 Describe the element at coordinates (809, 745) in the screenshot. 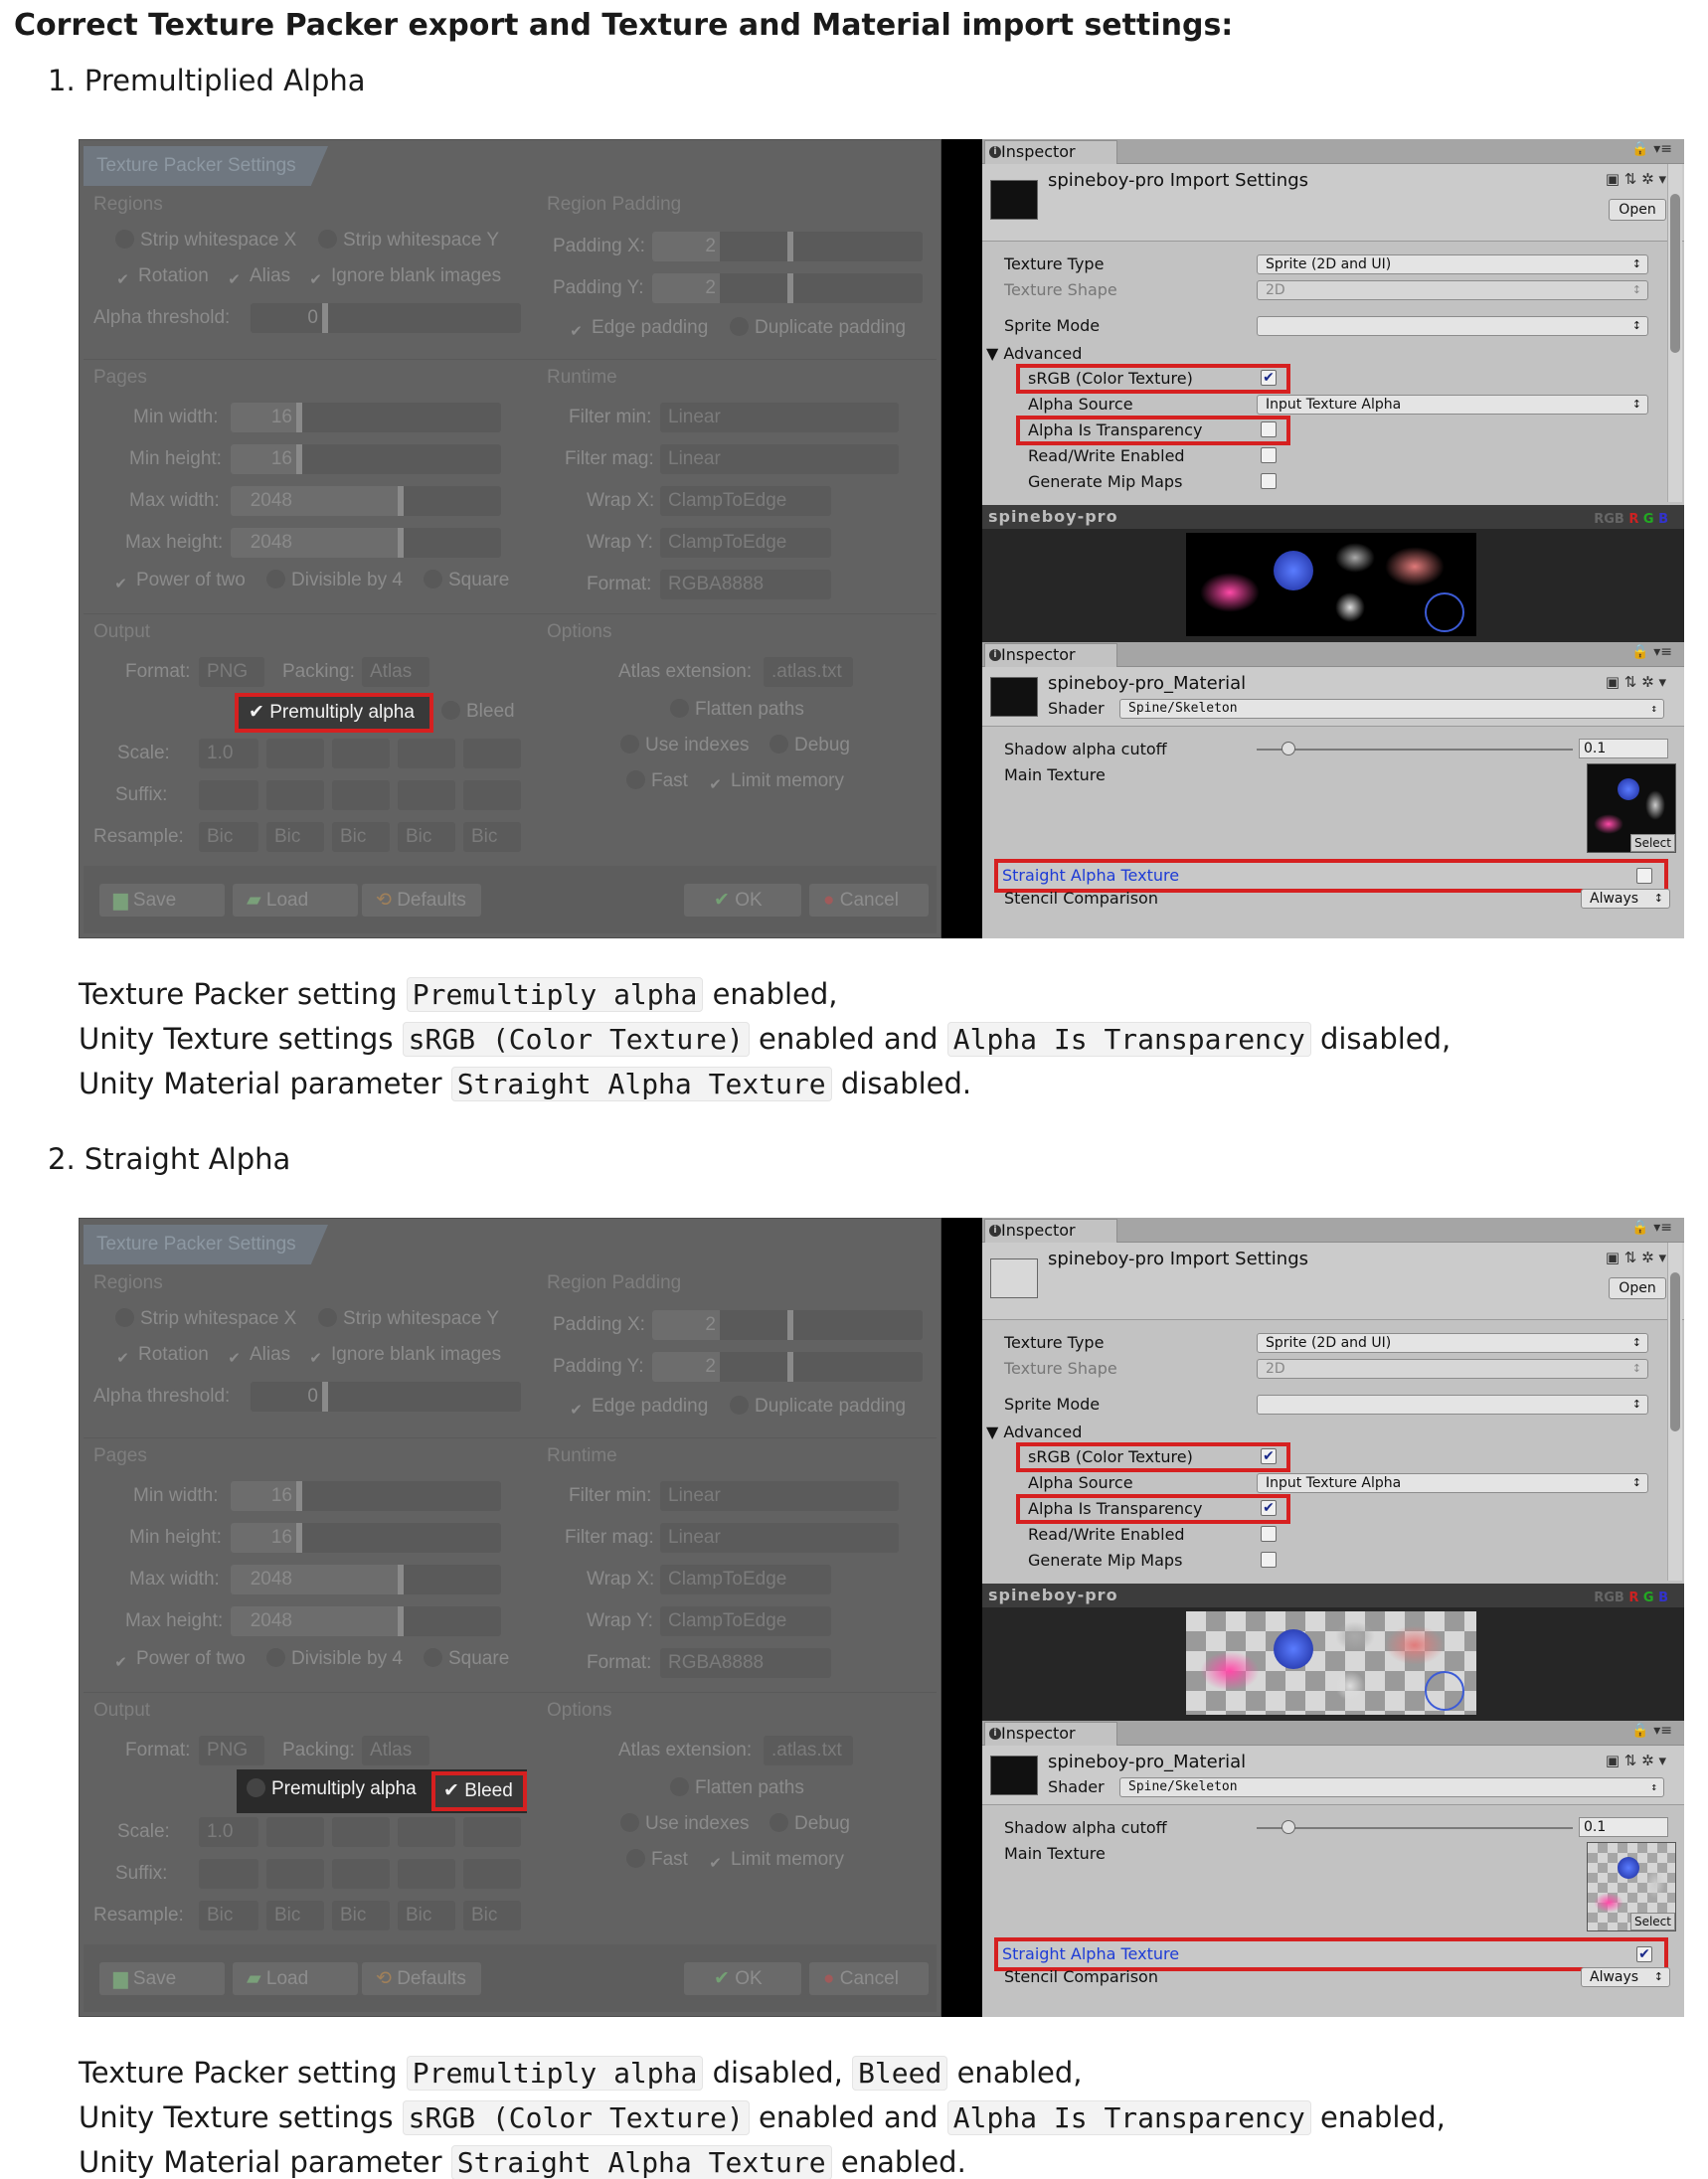

I see `debug-checkbox: Debug` at that location.